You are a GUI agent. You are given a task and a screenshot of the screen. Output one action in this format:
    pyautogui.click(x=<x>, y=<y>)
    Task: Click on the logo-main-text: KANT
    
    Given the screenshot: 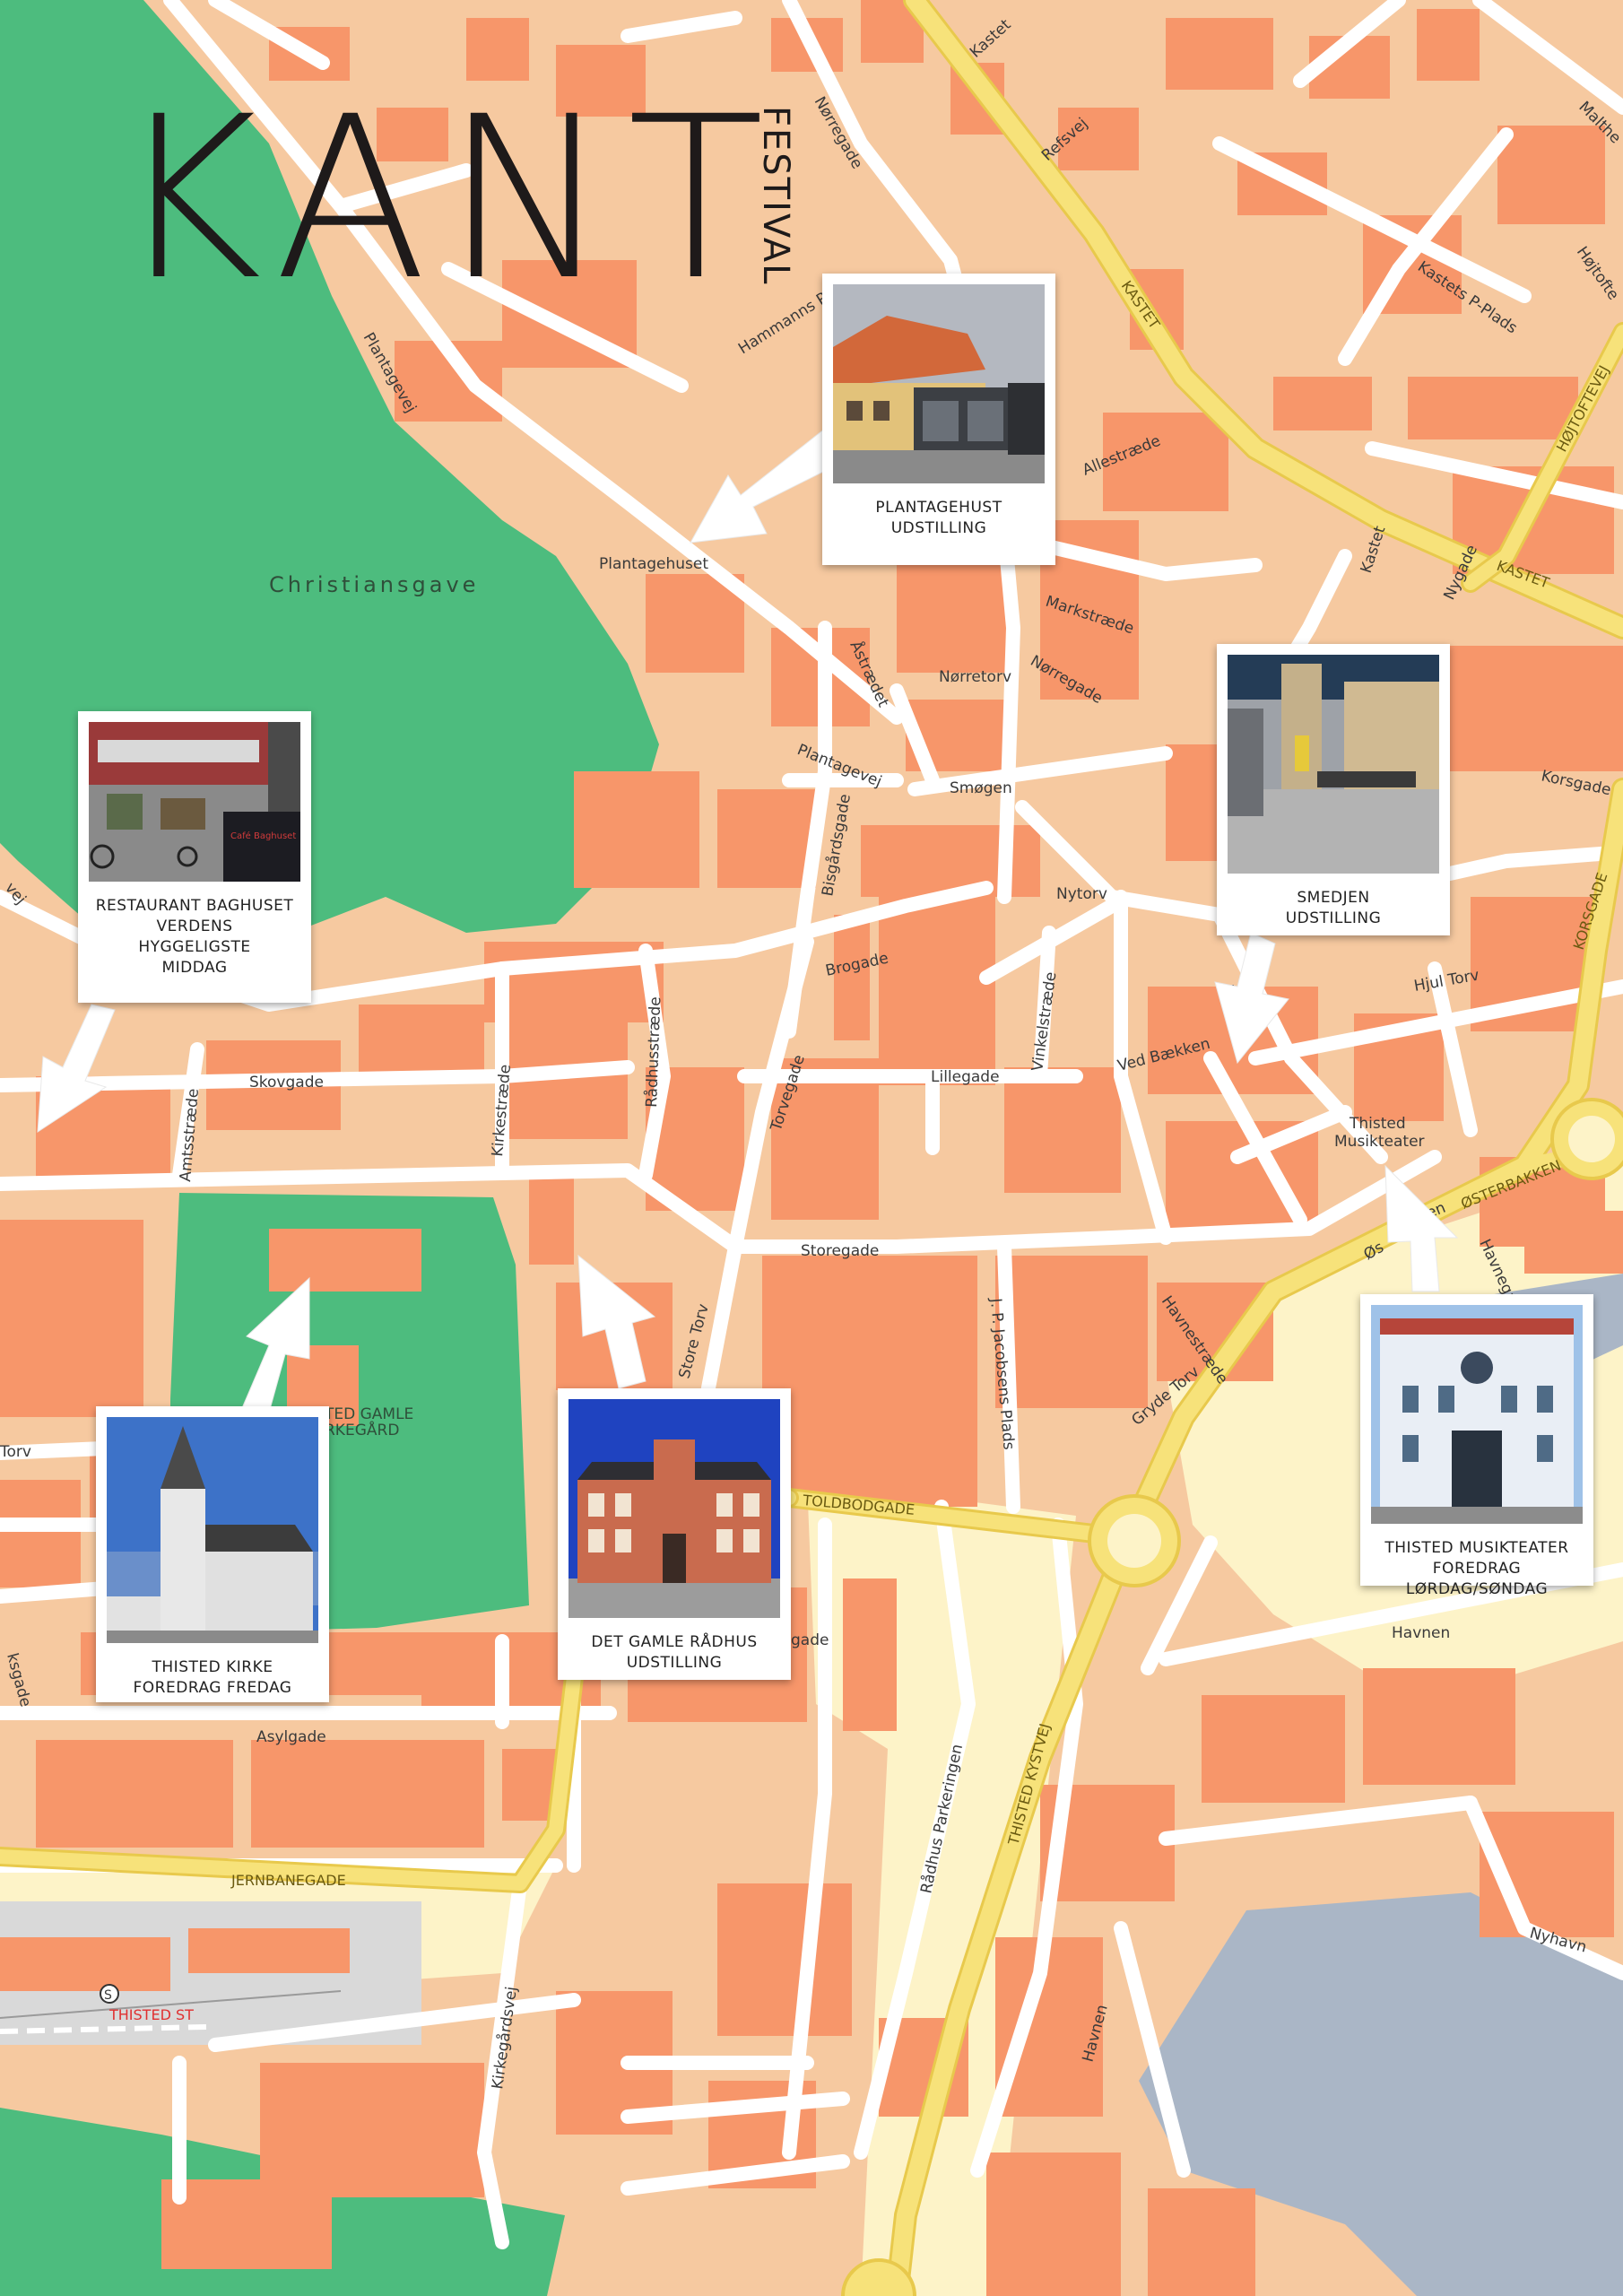 What is the action you would take?
    pyautogui.click(x=448, y=198)
    